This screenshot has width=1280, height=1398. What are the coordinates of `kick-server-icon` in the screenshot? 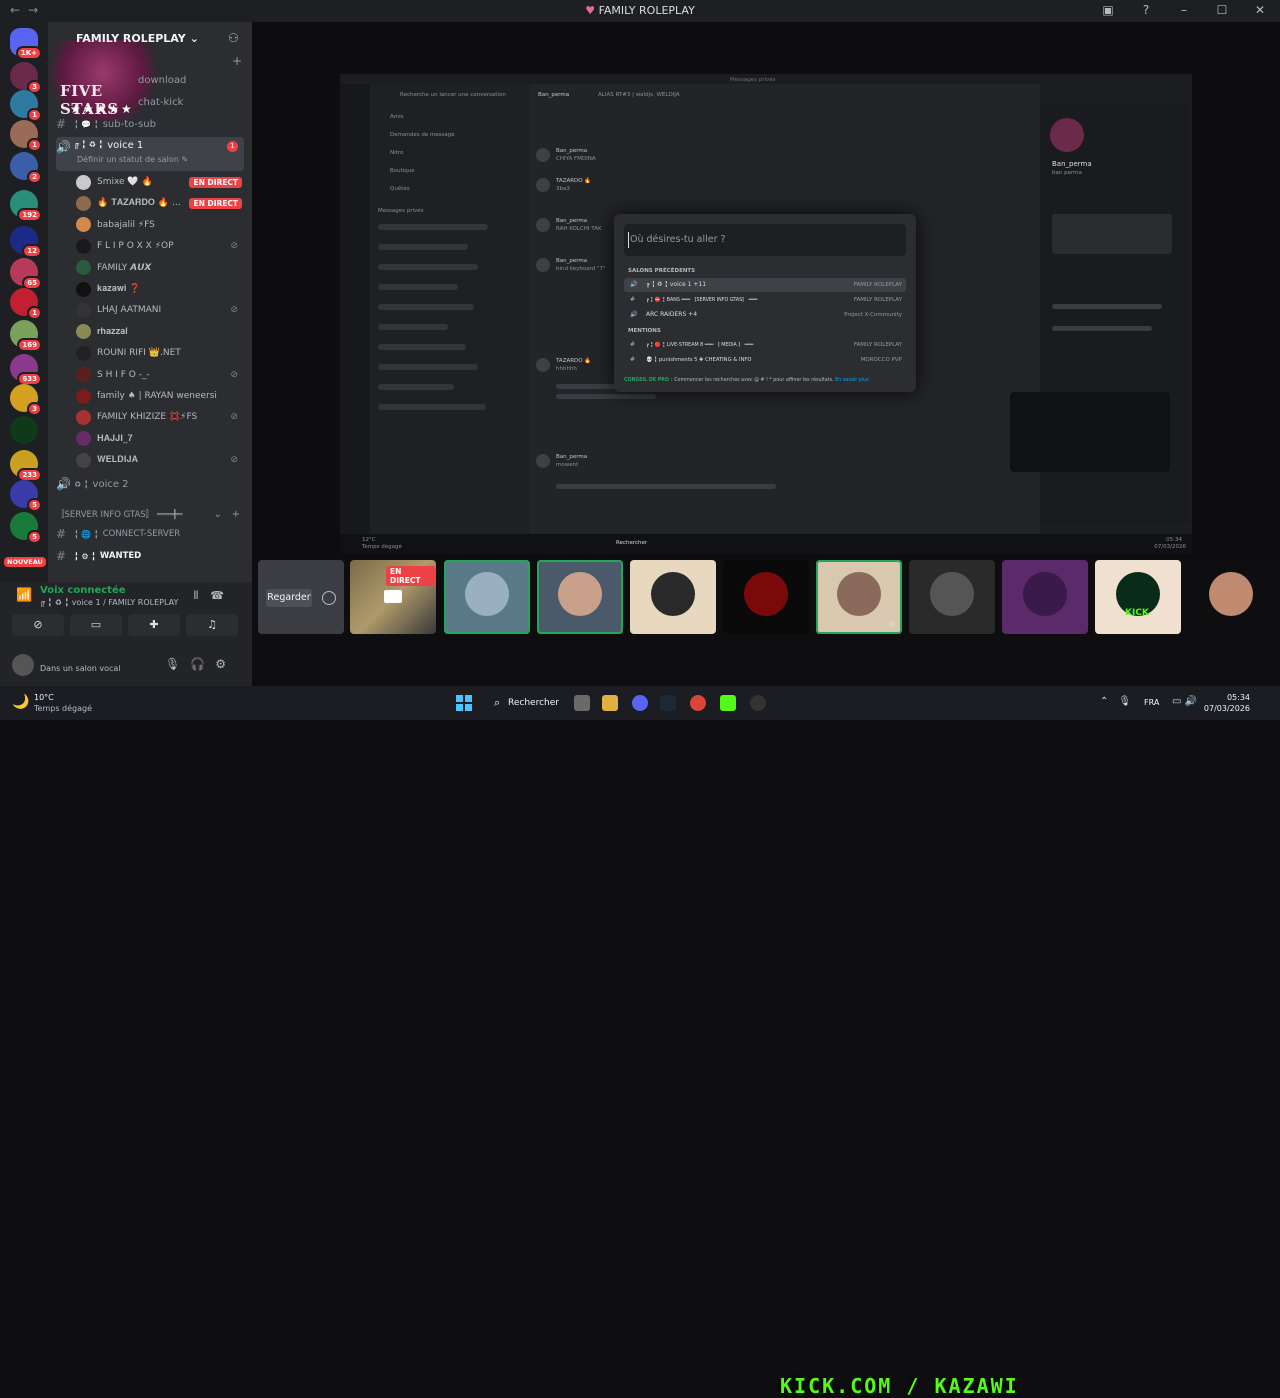 It's located at (24, 430).